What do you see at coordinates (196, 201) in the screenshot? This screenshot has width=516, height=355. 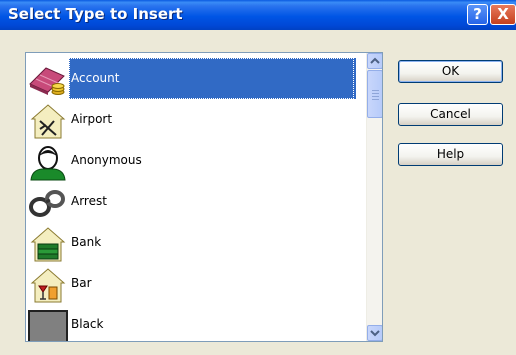 I see `list-item-arrest: Arrest` at bounding box center [196, 201].